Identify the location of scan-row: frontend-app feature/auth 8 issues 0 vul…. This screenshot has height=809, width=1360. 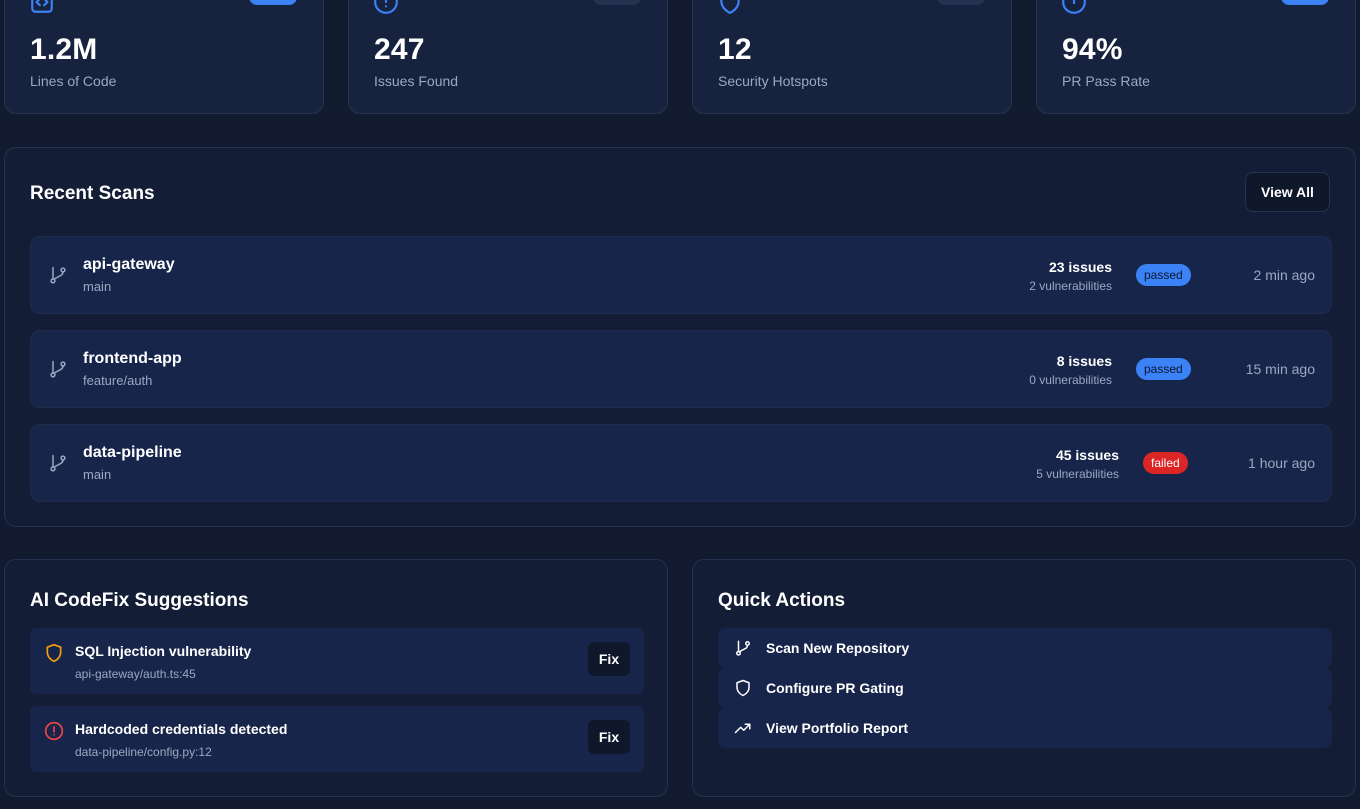
(681, 369).